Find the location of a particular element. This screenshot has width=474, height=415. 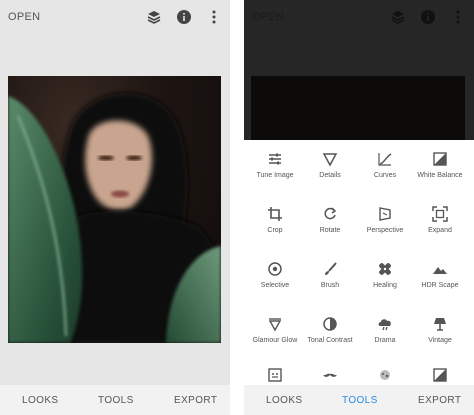

tool-label: Details is located at coordinates (330, 175).